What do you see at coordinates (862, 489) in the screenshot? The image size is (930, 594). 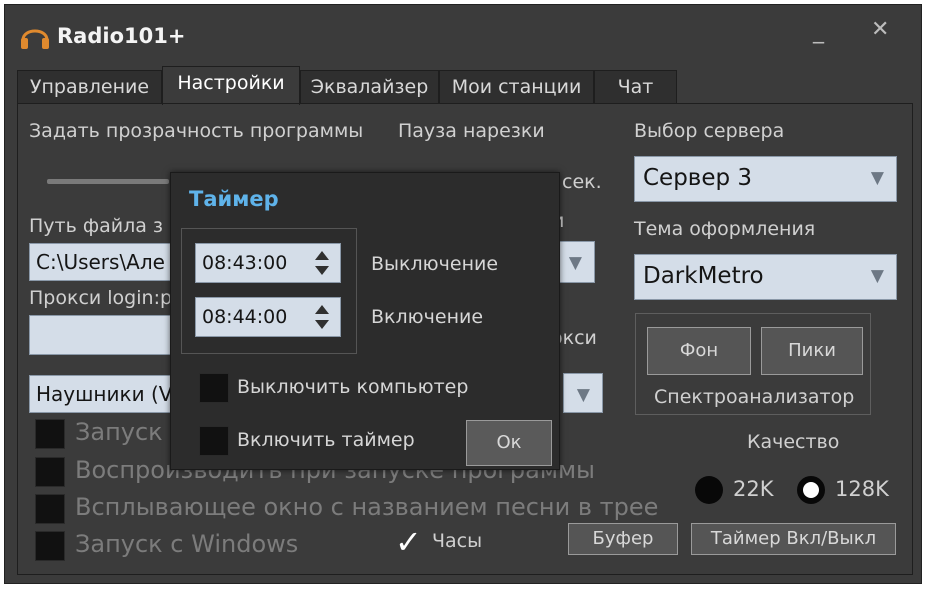 I see `quality-128k-label: 128K` at bounding box center [862, 489].